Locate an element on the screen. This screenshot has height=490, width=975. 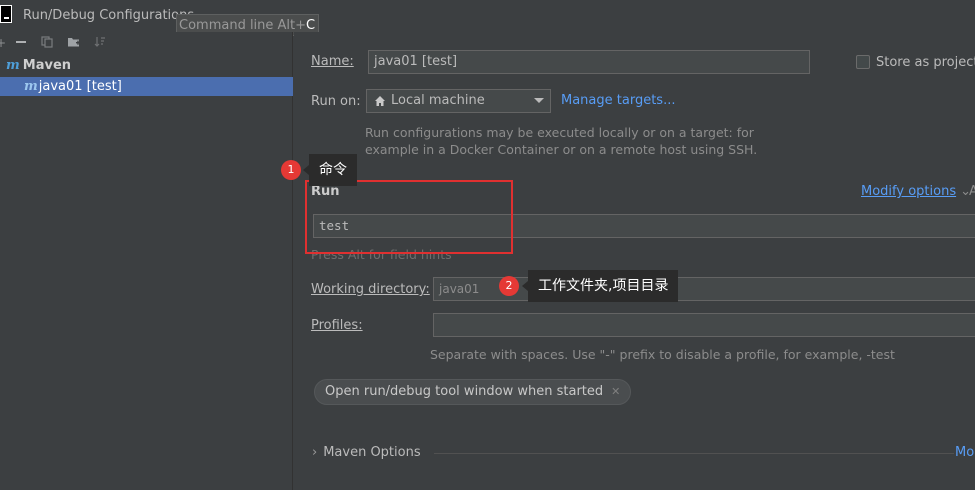
annotation-callout-2: 工作文件夹,项目目录 is located at coordinates (600, 286).